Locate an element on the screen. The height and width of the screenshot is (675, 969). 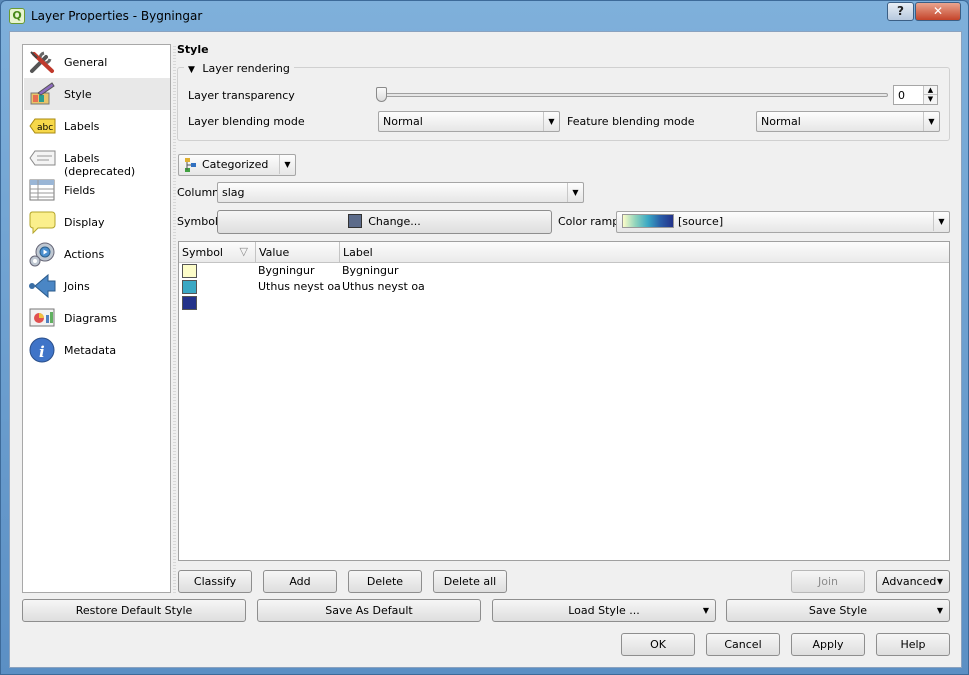
spin-down-icon: ▼ is located at coordinates (930, 99).